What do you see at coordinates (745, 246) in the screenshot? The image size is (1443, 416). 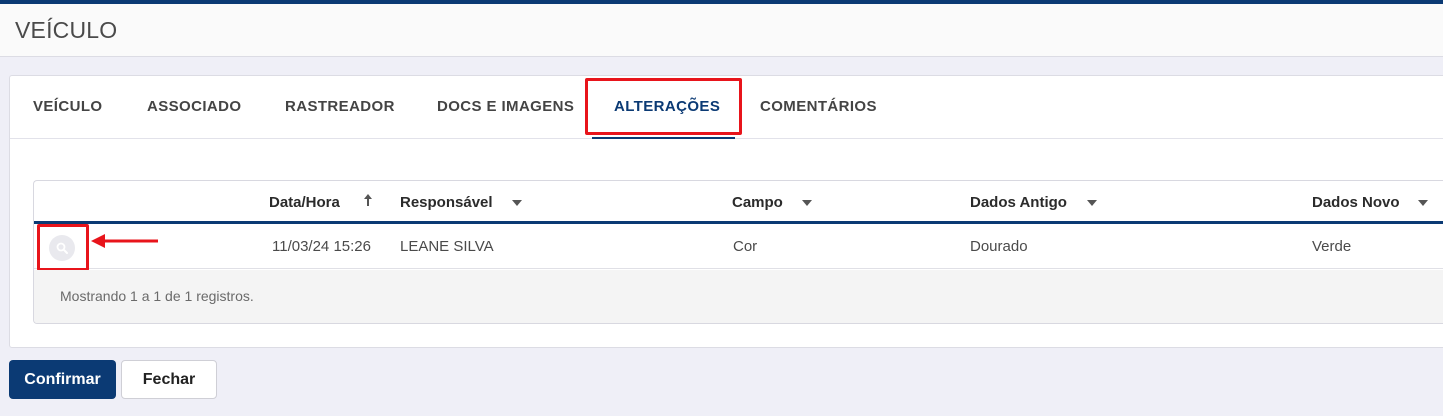 I see `cell-field: Cor` at bounding box center [745, 246].